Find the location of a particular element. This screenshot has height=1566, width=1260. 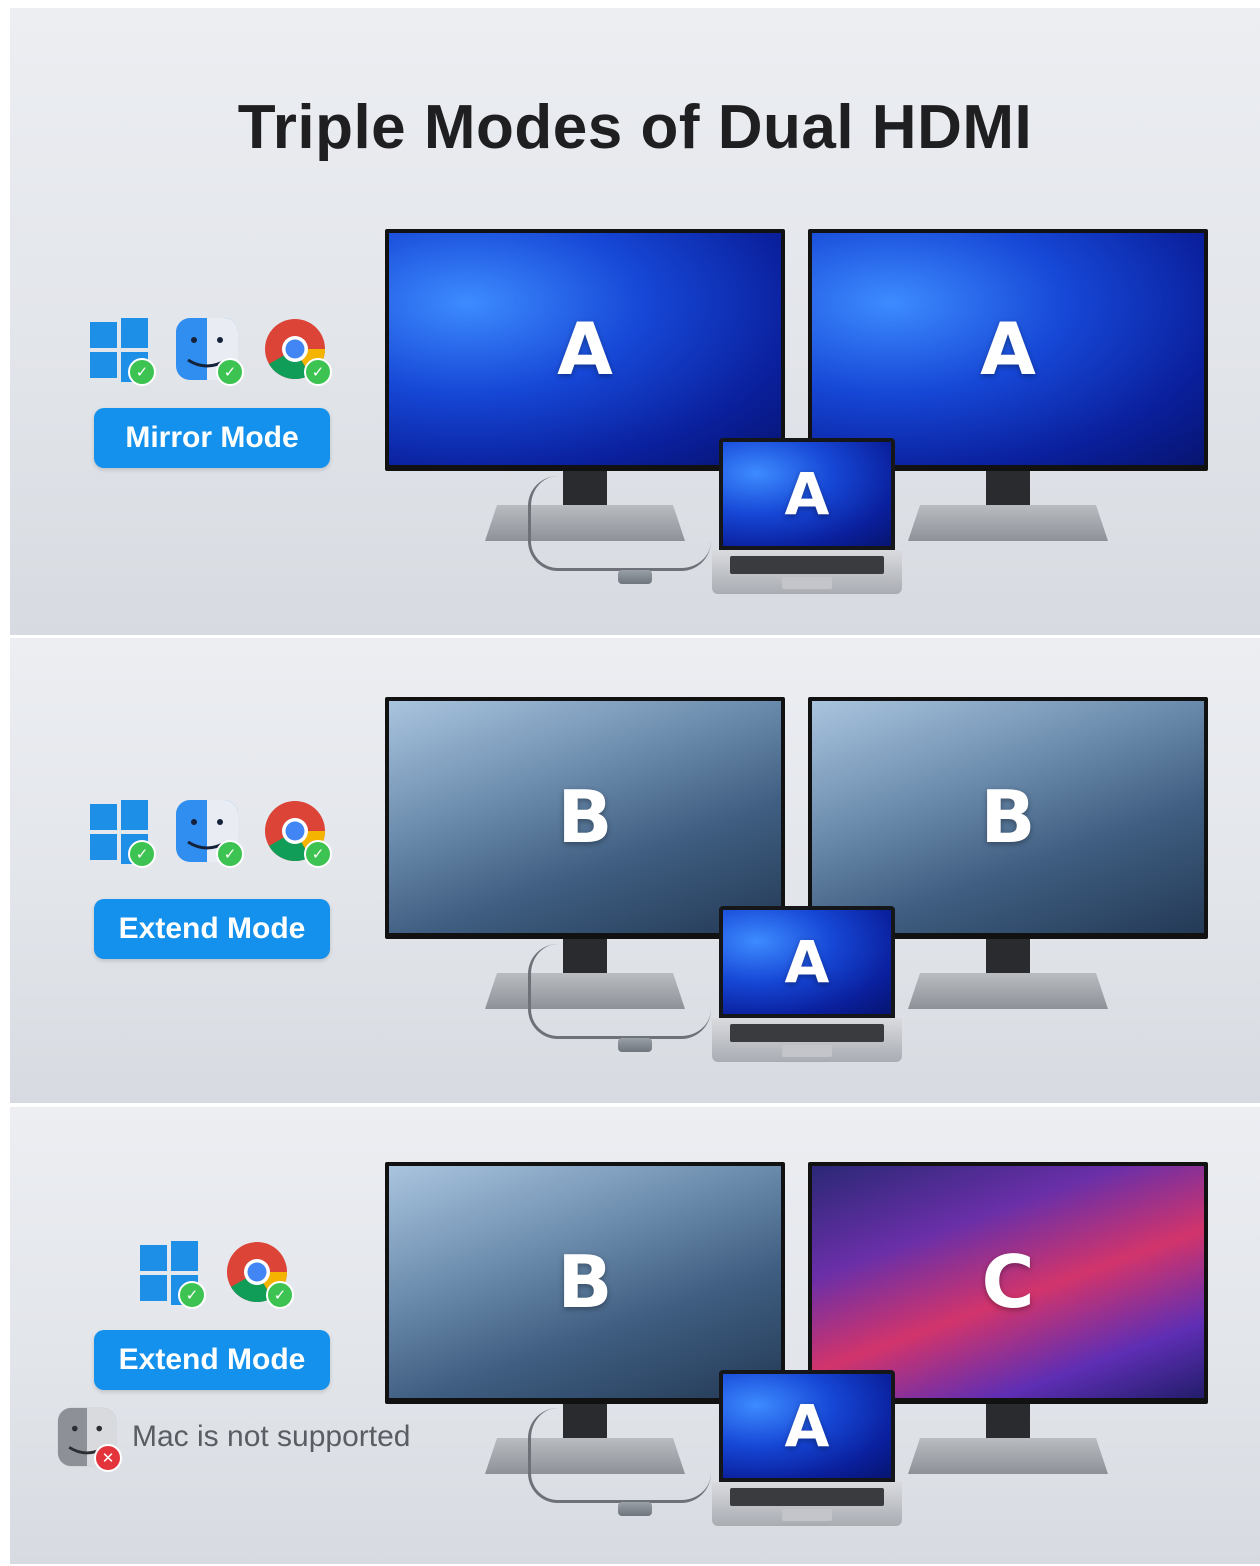

page-title: Triple Modes of Dual HDMI is located at coordinates (635, 127).